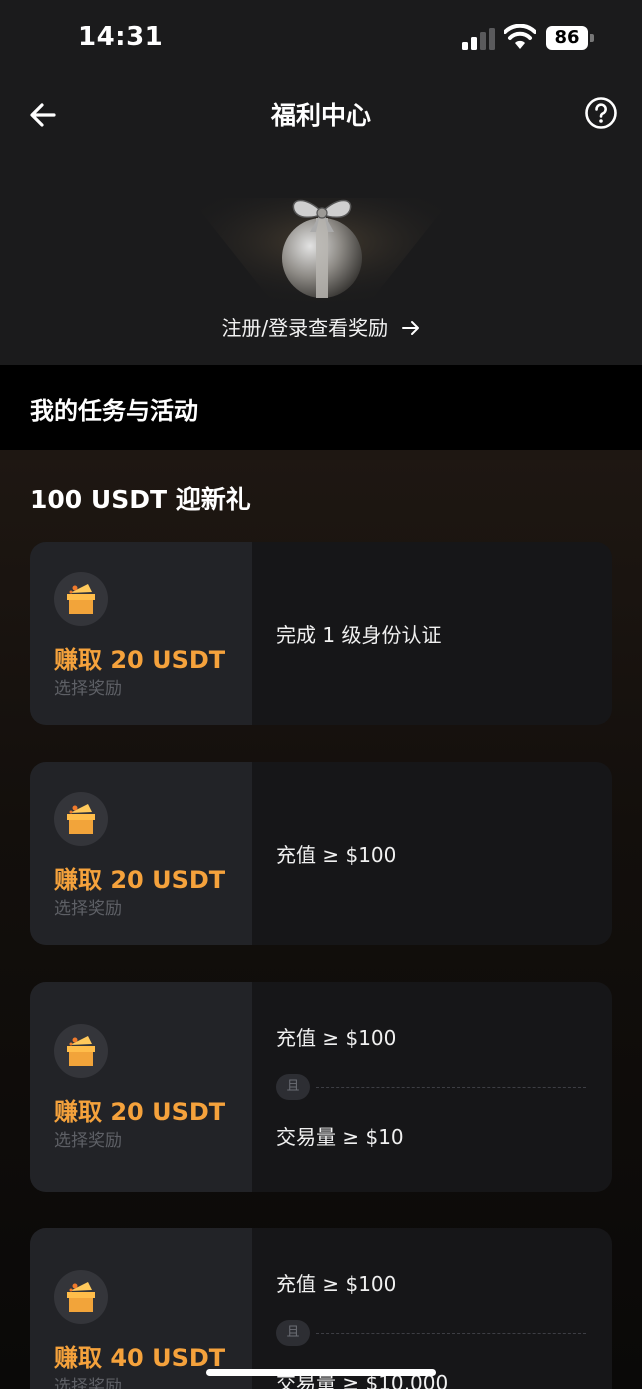  What do you see at coordinates (567, 38) in the screenshot?
I see `battery-level: 86` at bounding box center [567, 38].